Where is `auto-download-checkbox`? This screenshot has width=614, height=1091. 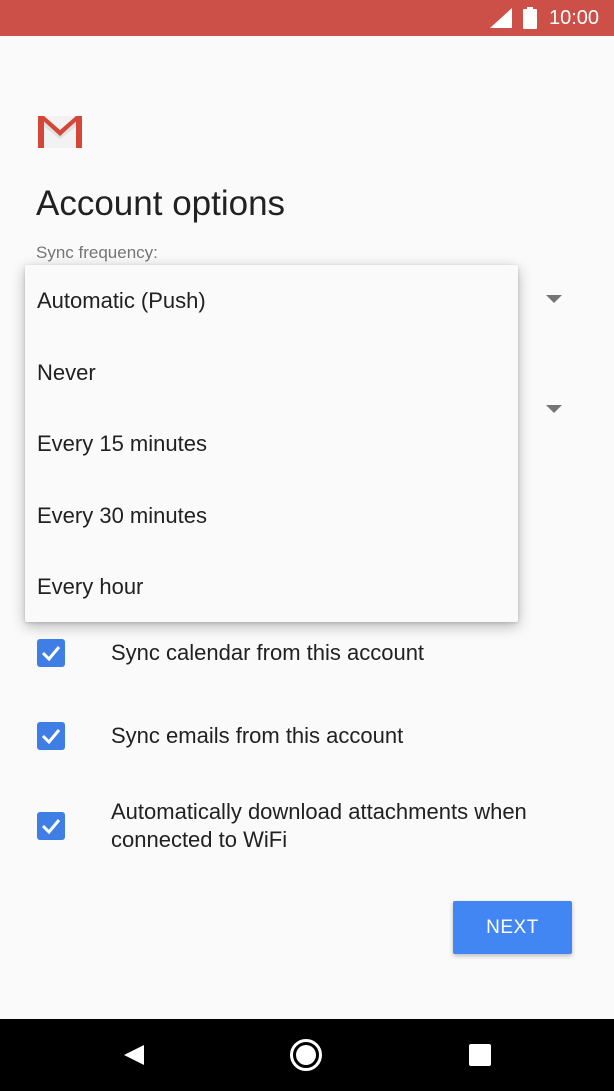 auto-download-checkbox is located at coordinates (51, 826).